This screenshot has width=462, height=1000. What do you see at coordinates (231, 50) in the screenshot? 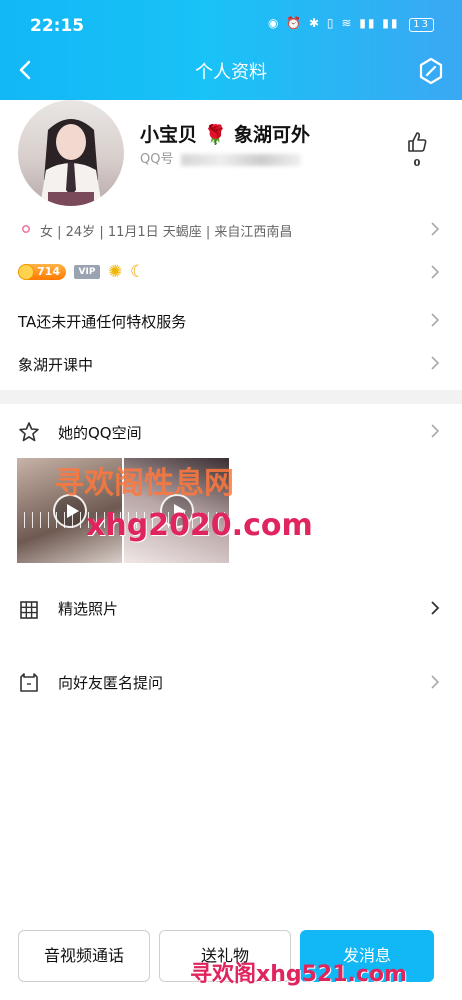
I see `header-bar: 22:15 ◉ ⏰ ✱ ▯ ≋ ▮▮ ▮▮ 13 个人资料` at bounding box center [231, 50].